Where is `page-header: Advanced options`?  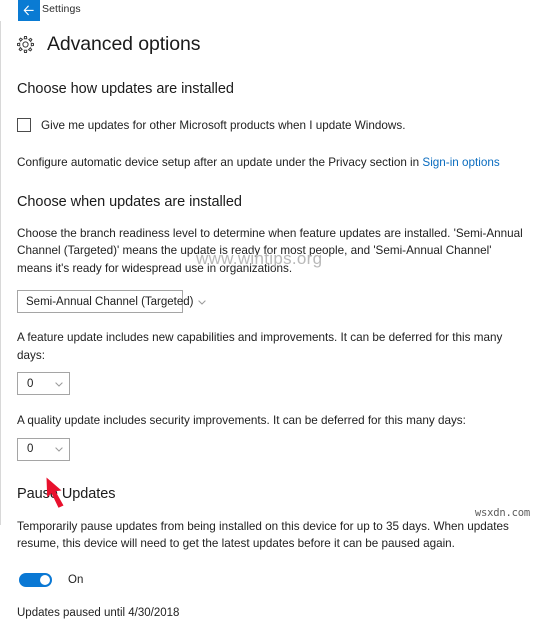
page-header: Advanced options is located at coordinates (108, 44).